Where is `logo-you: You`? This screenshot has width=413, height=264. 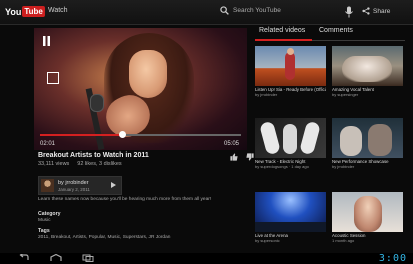
logo-you: You is located at coordinates (13, 11).